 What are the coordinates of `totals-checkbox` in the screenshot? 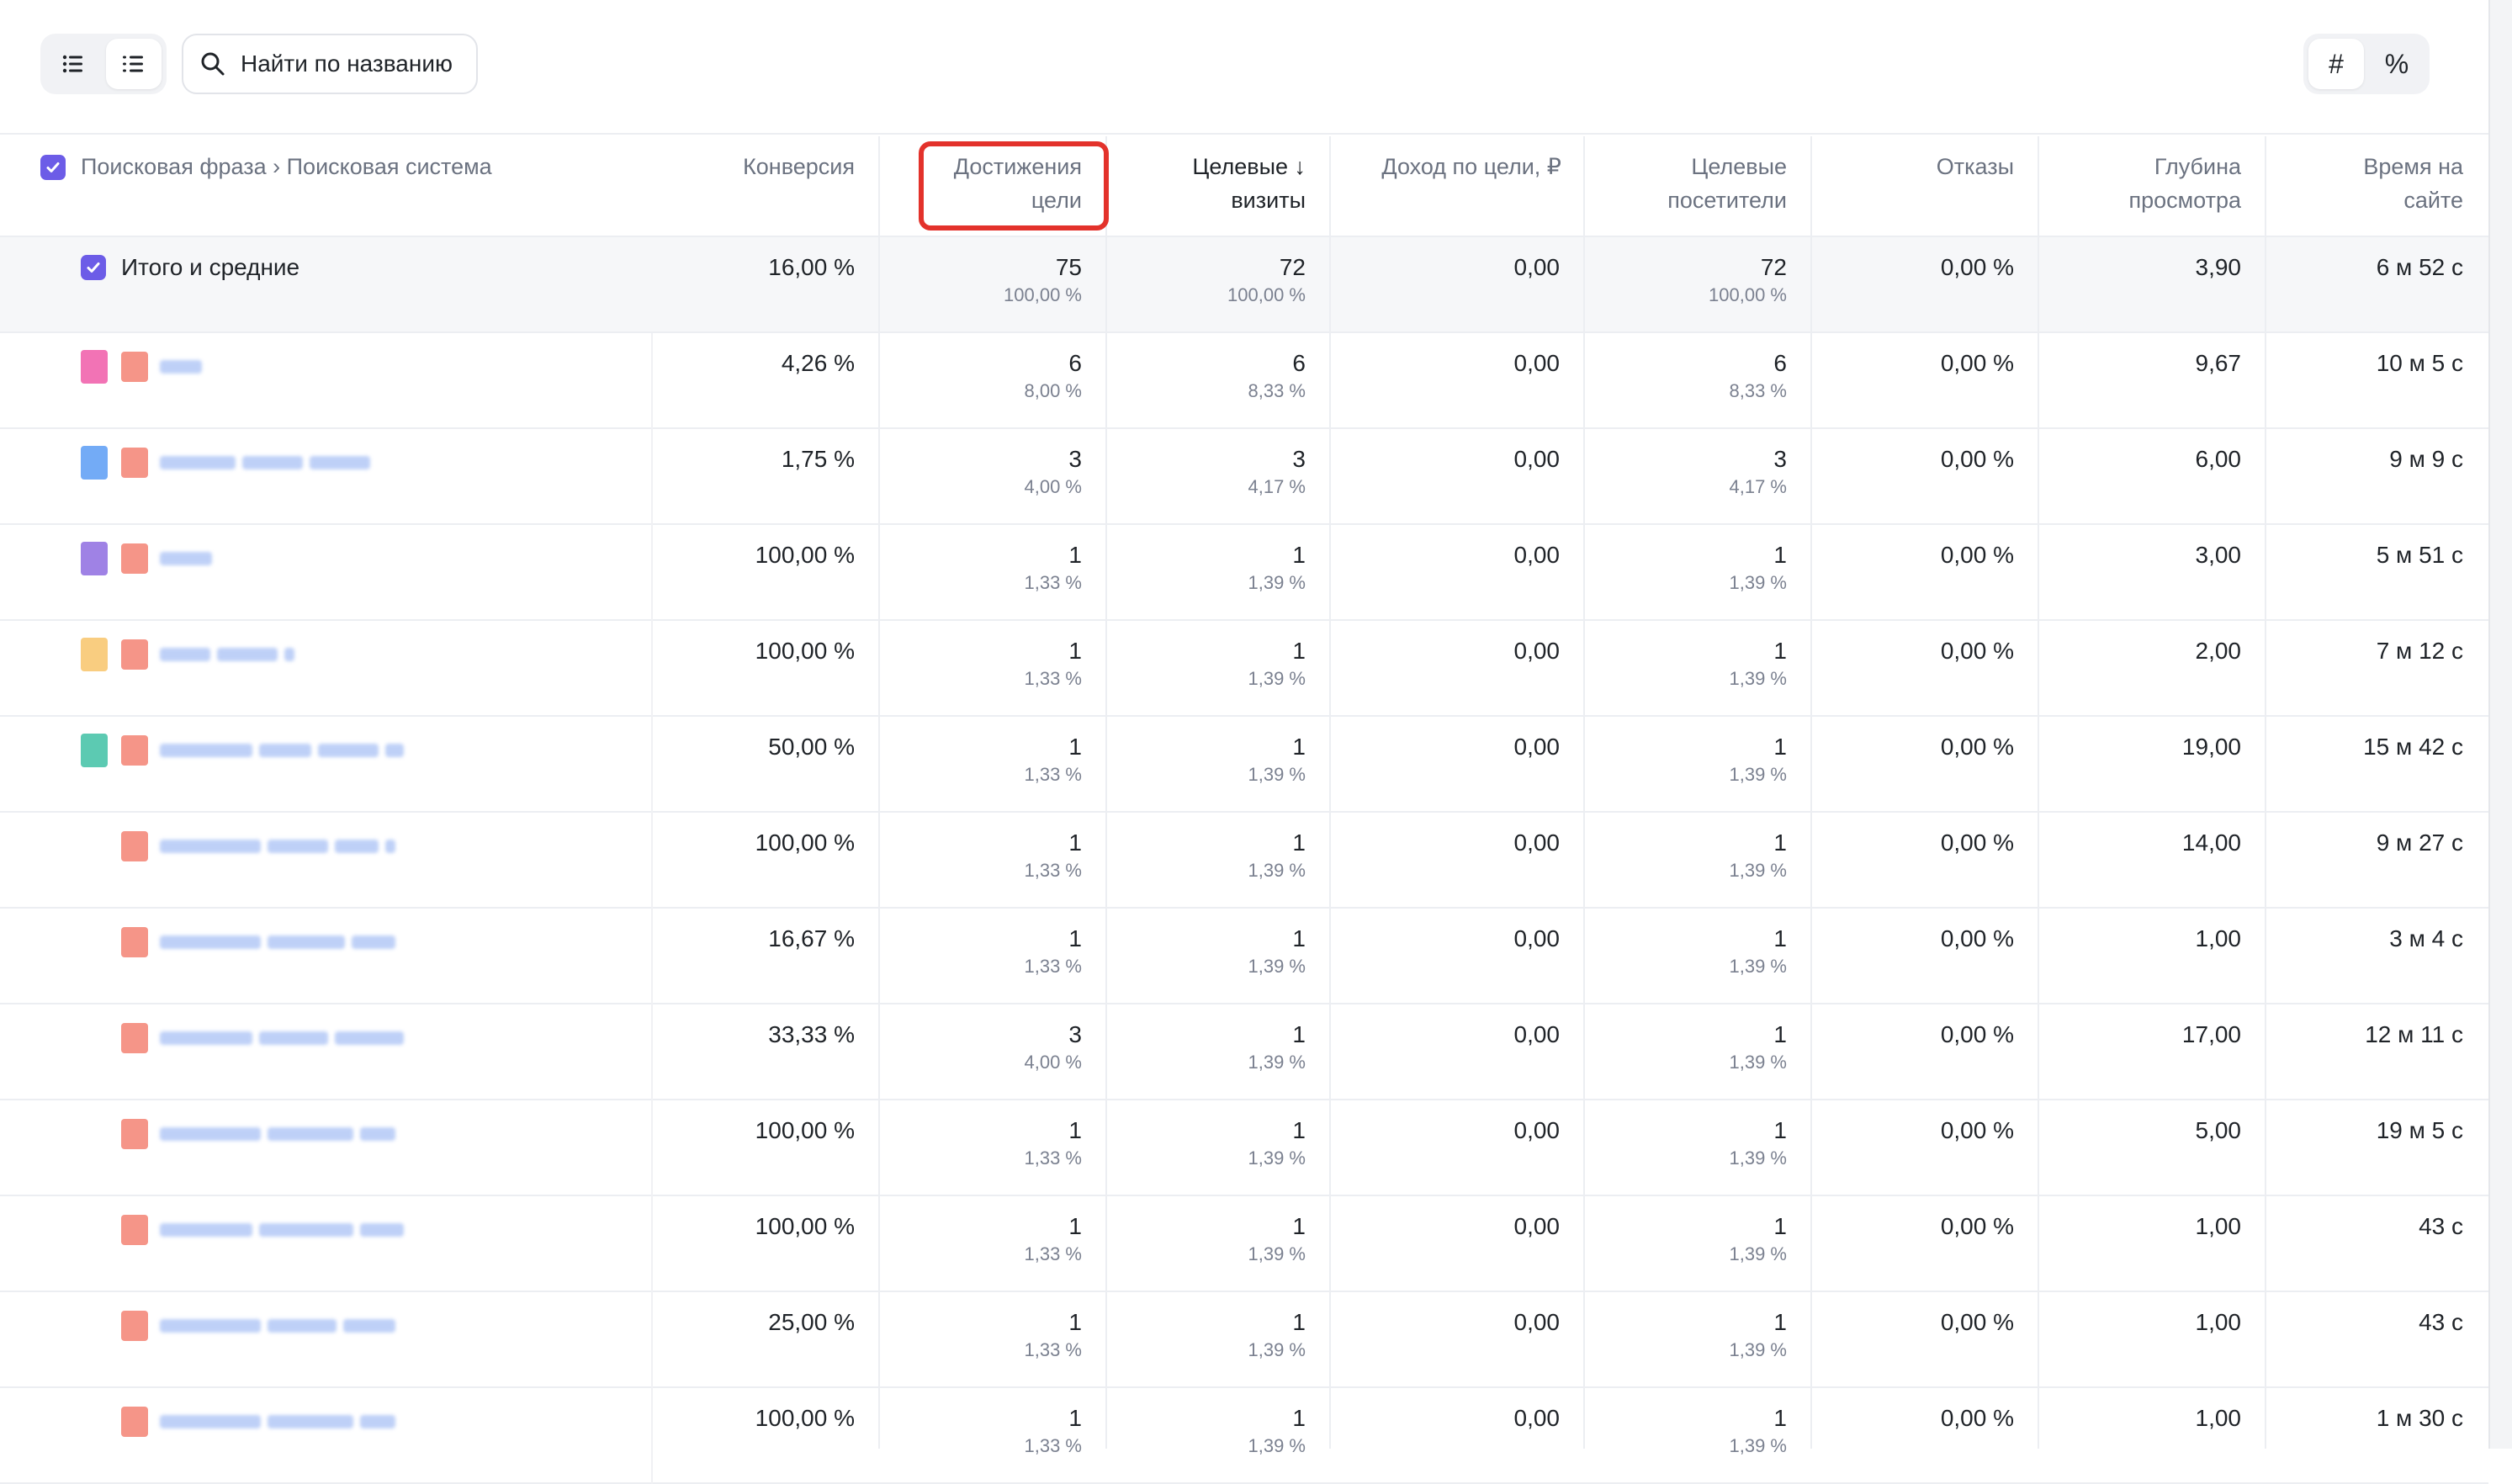 It's located at (93, 267).